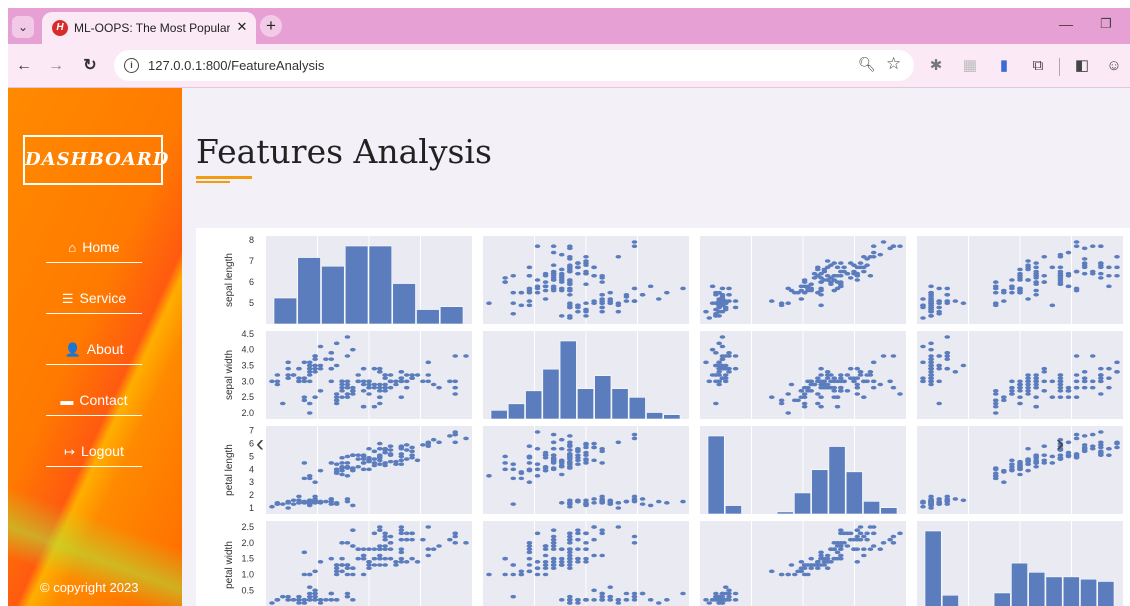  I want to click on tab-close-icon: ✕, so click(242, 27).